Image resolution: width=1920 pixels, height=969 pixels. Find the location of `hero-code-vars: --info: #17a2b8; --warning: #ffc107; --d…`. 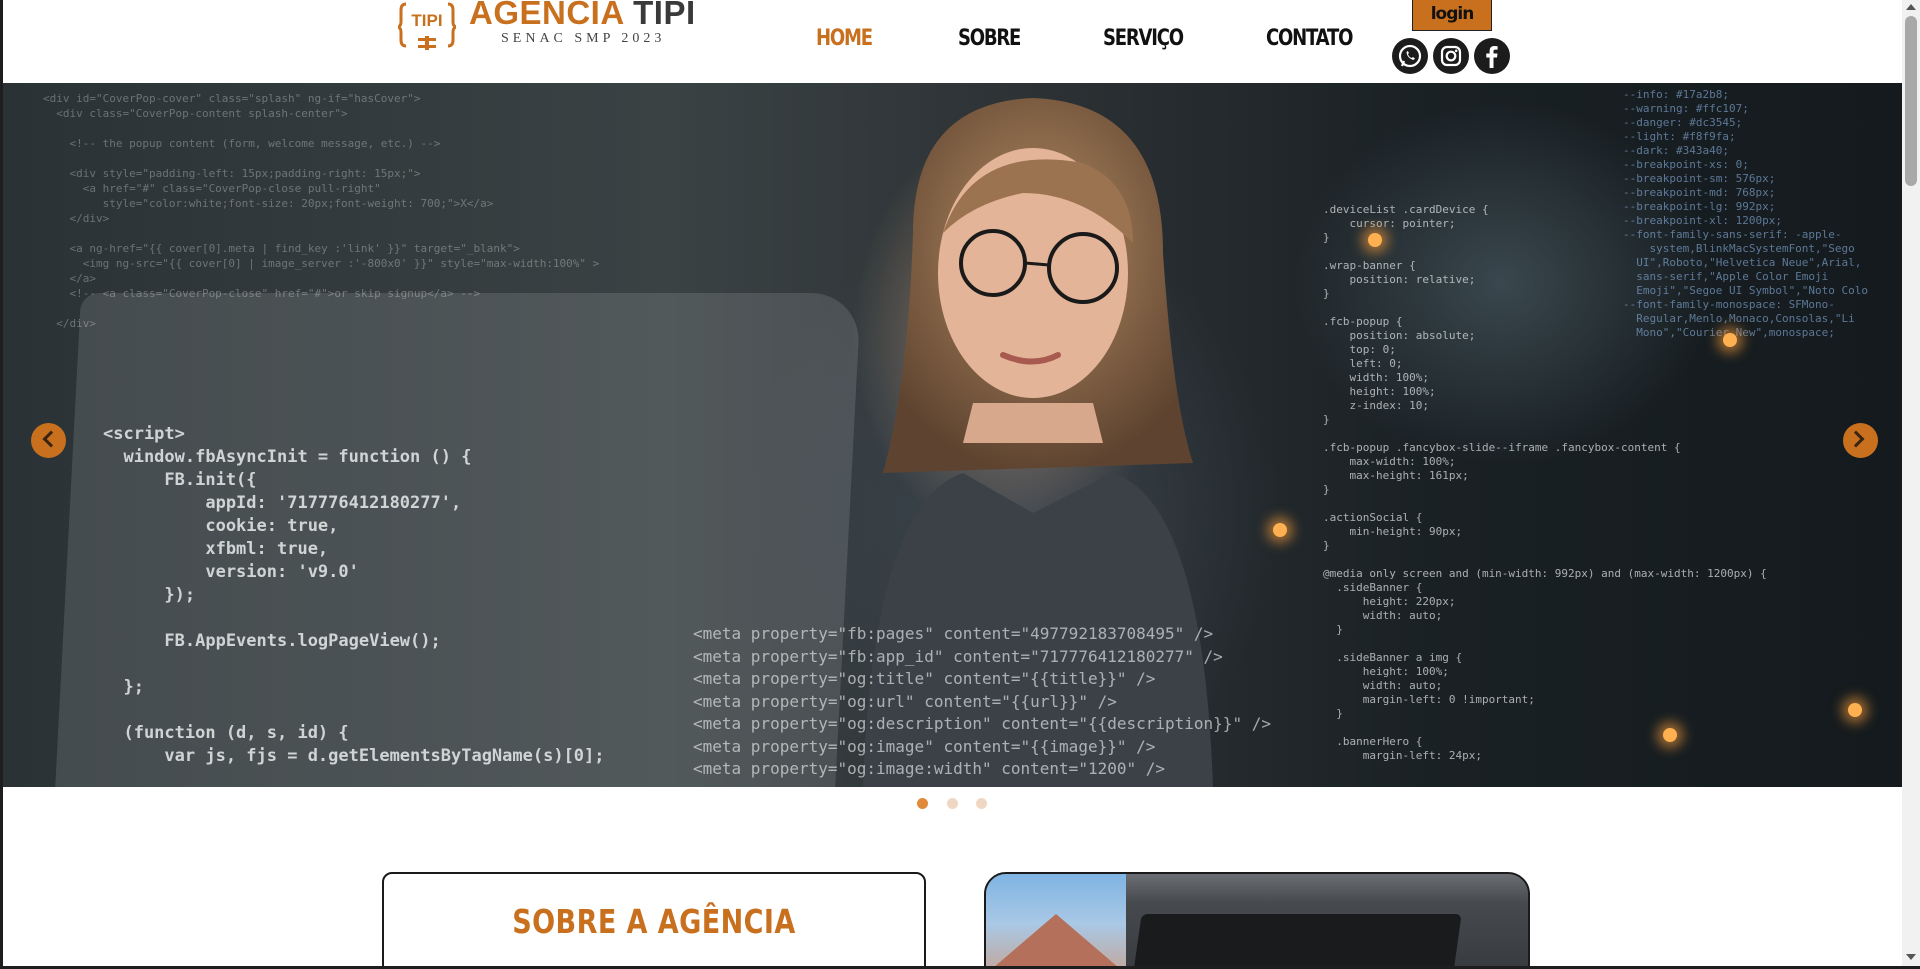

hero-code-vars: --info: #17a2b8; --warning: #ffc107; --d… is located at coordinates (1746, 213).